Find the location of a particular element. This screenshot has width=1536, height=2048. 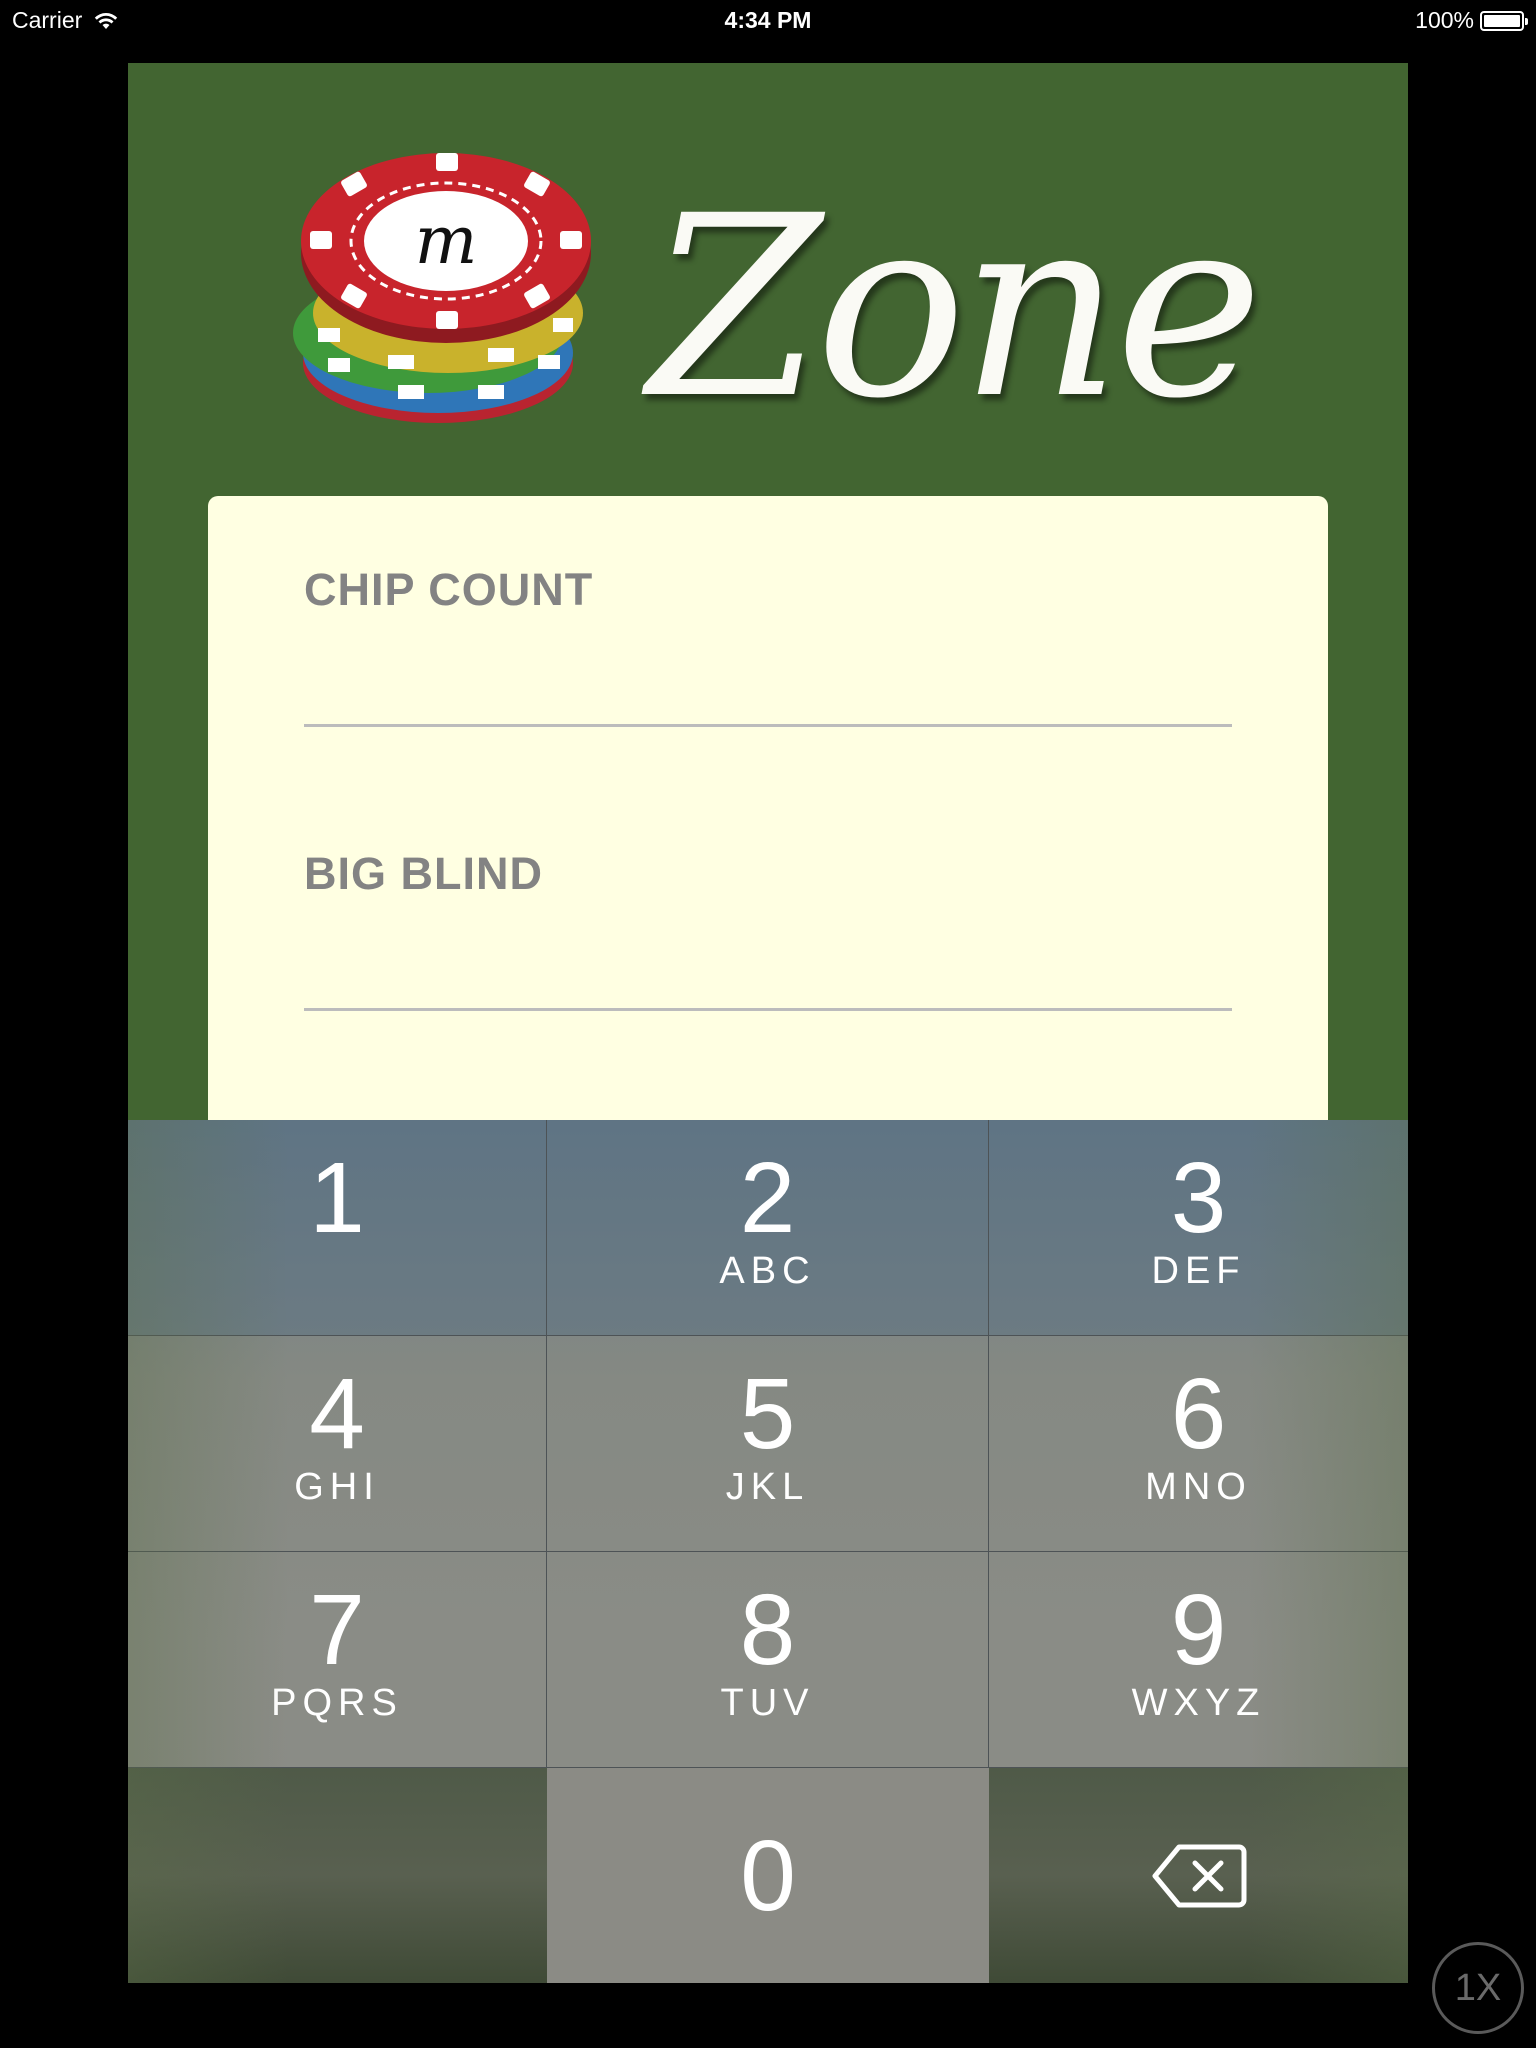

poker-chips-icon: m is located at coordinates (442, 288).